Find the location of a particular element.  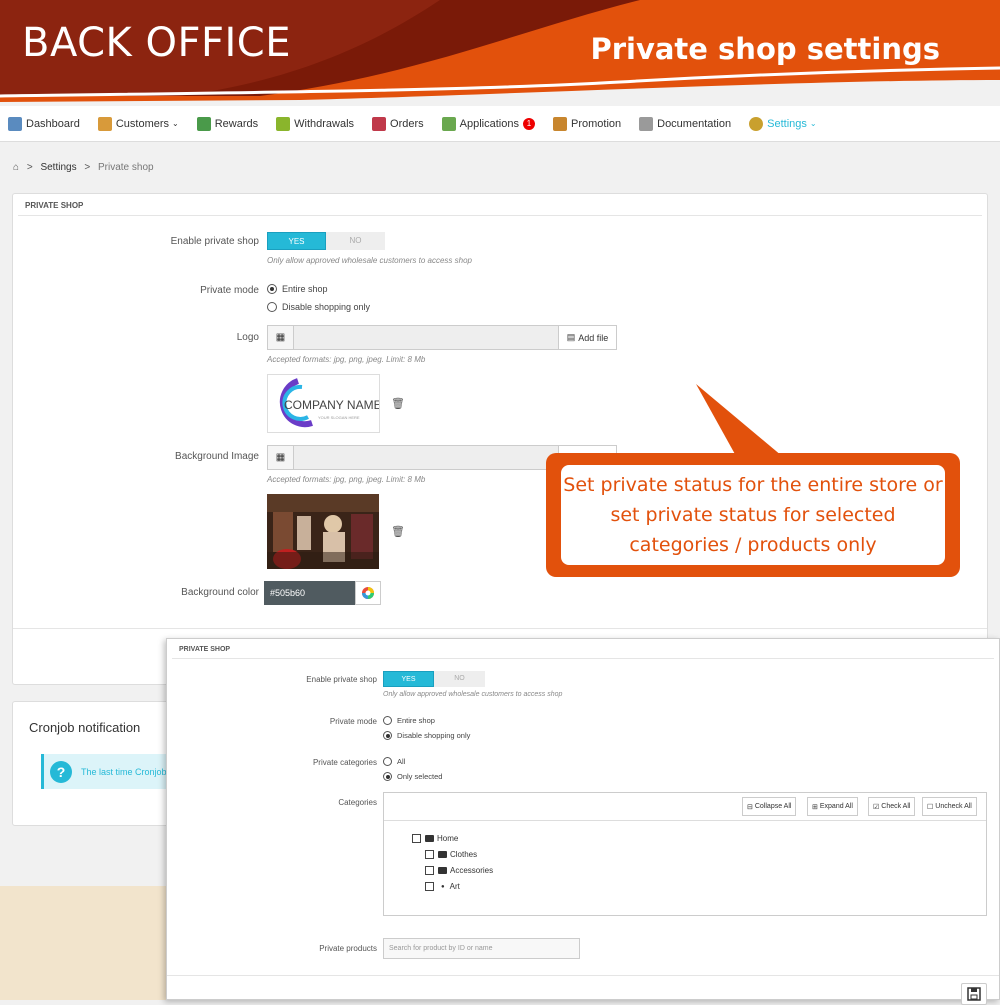

cart-icon is located at coordinates (379, 123).